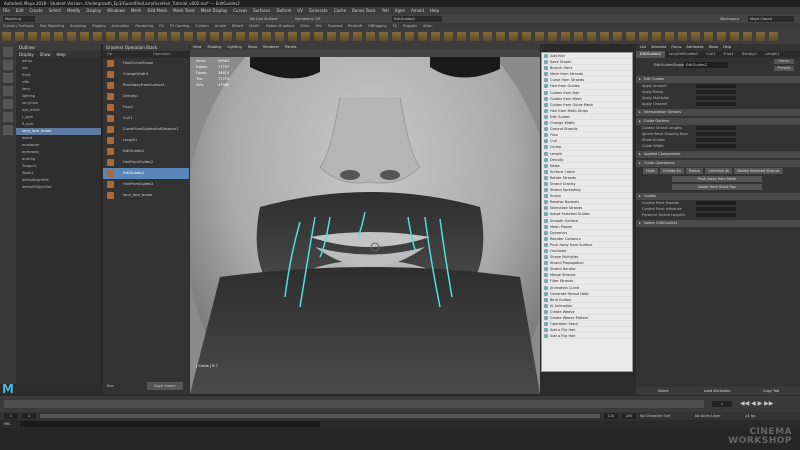 The height and width of the screenshot is (450, 800). I want to click on operation-row: ChangeWidth1, so click(146, 74).